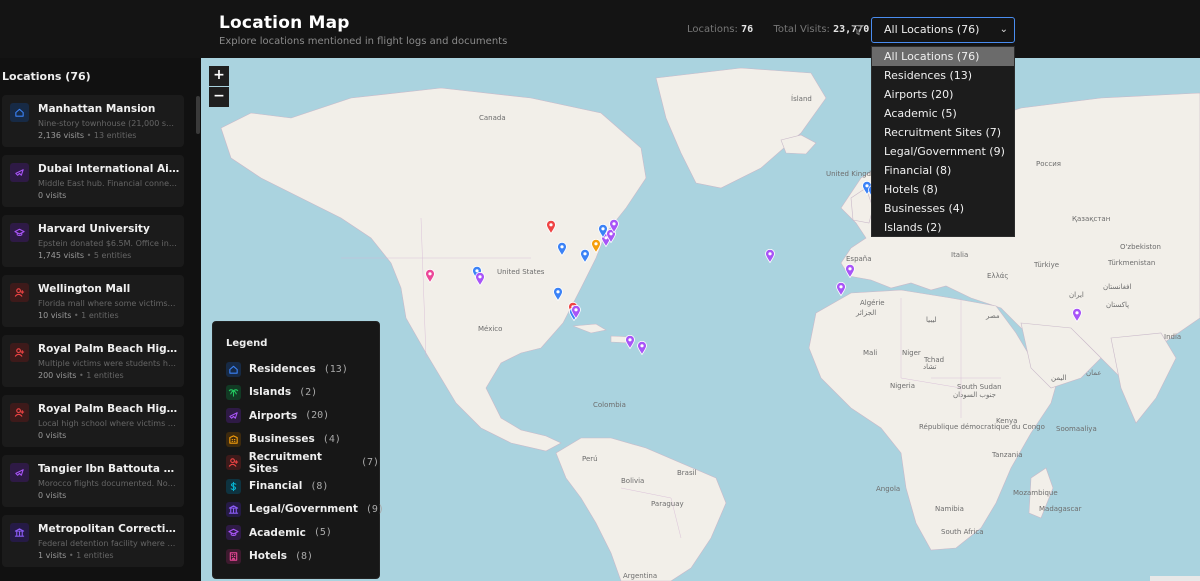 This screenshot has width=1200, height=581. What do you see at coordinates (943, 94) in the screenshot?
I see `filter-option: Airports (20)` at bounding box center [943, 94].